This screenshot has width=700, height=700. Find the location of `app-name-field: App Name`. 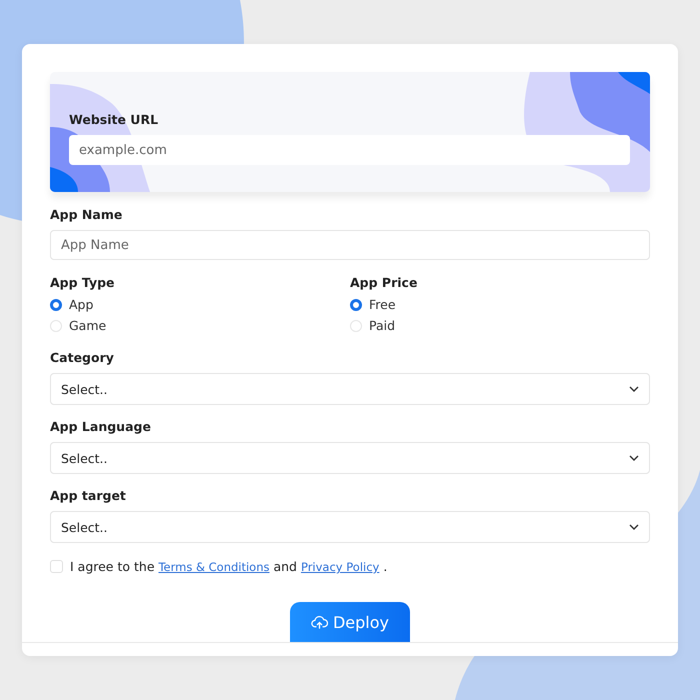

app-name-field: App Name is located at coordinates (350, 245).